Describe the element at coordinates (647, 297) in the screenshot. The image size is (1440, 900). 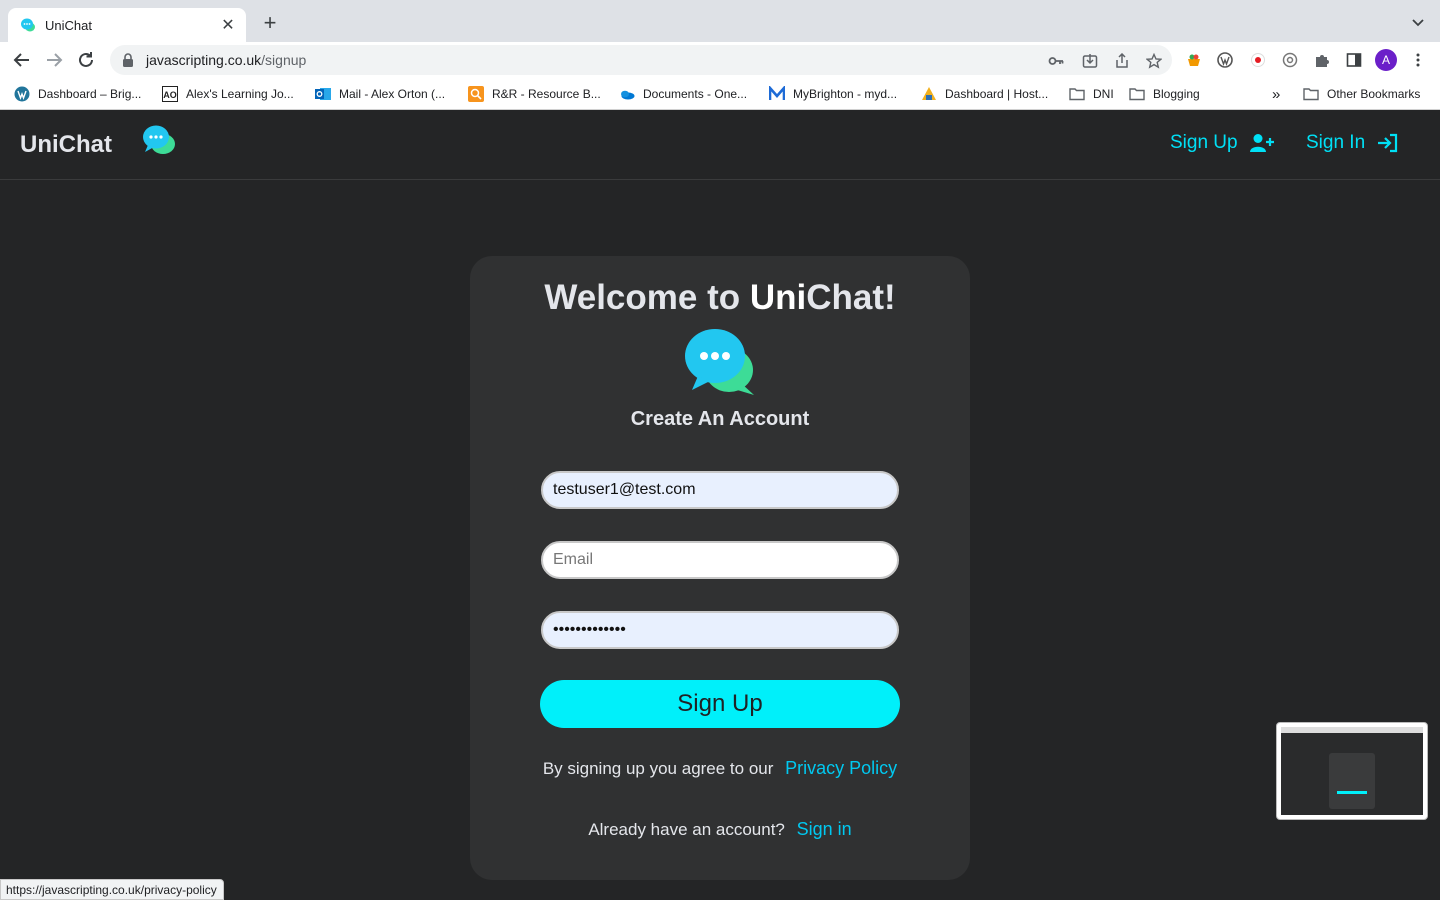
I see `welcome-prefix: Welcome to` at that location.